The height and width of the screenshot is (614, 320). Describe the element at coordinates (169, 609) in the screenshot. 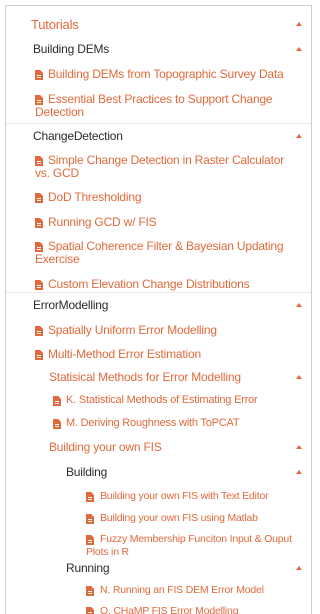

I see `tree-link-label: O. CHaMP FIS Error Modelling` at that location.